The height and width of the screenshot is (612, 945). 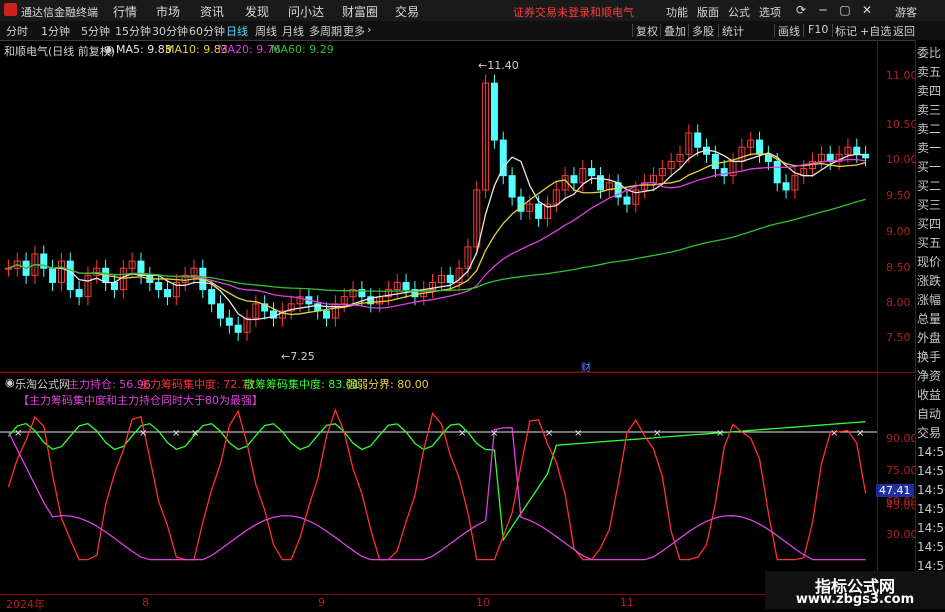 I want to click on tab-15min: 15分钟, so click(x=133, y=31).